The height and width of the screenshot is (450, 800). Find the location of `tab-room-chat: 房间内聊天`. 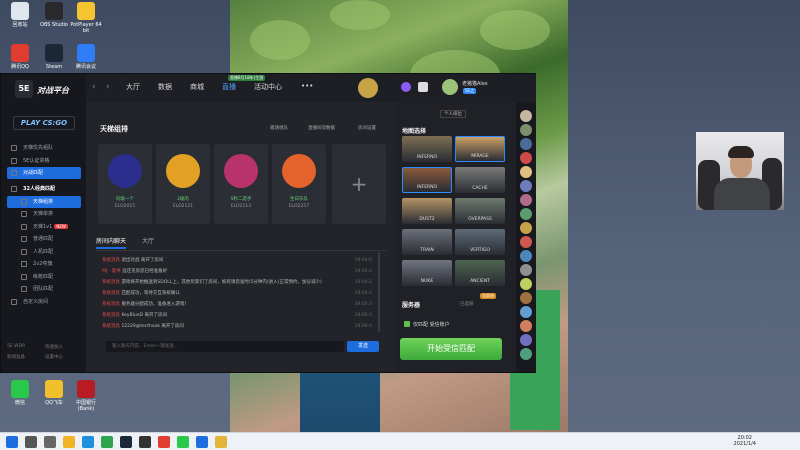

tab-room-chat: 房间内聊天 is located at coordinates (111, 243).